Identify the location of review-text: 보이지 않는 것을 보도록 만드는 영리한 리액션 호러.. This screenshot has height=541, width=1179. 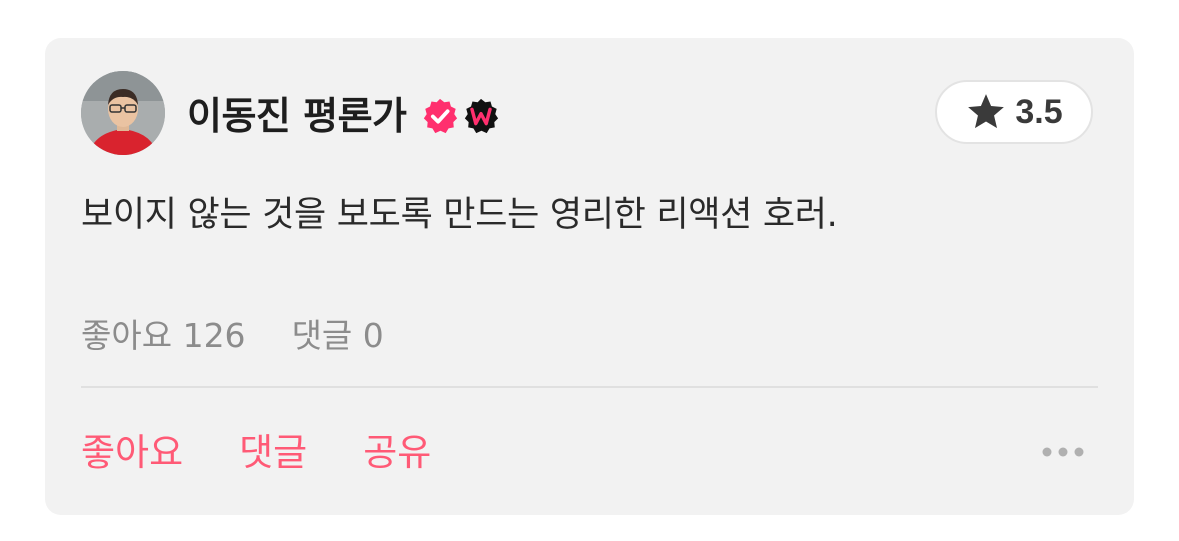
(459, 215).